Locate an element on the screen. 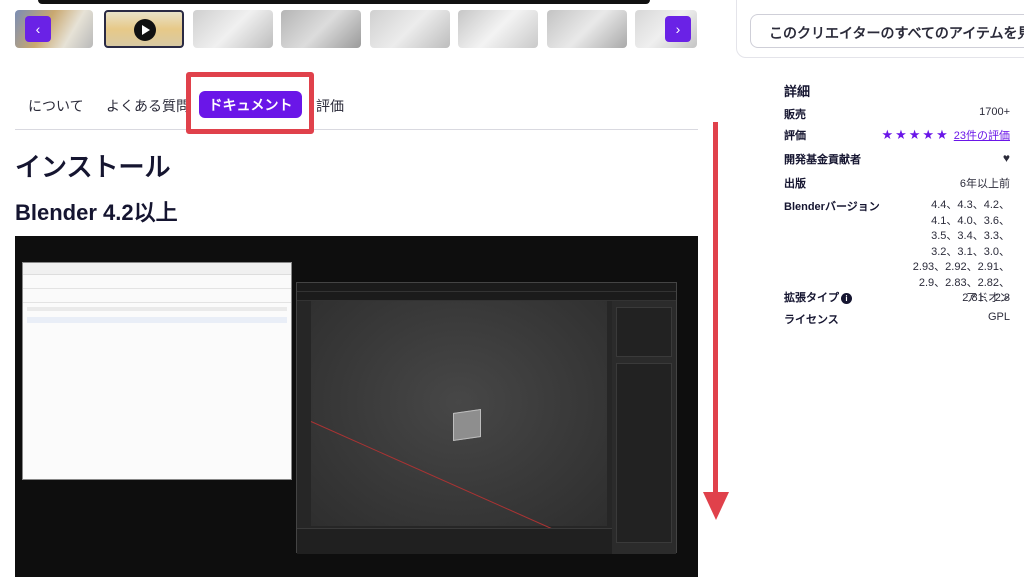 Image resolution: width=1024 pixels, height=577 pixels. extension-type-label-text: 拡張タイプ is located at coordinates (811, 298).